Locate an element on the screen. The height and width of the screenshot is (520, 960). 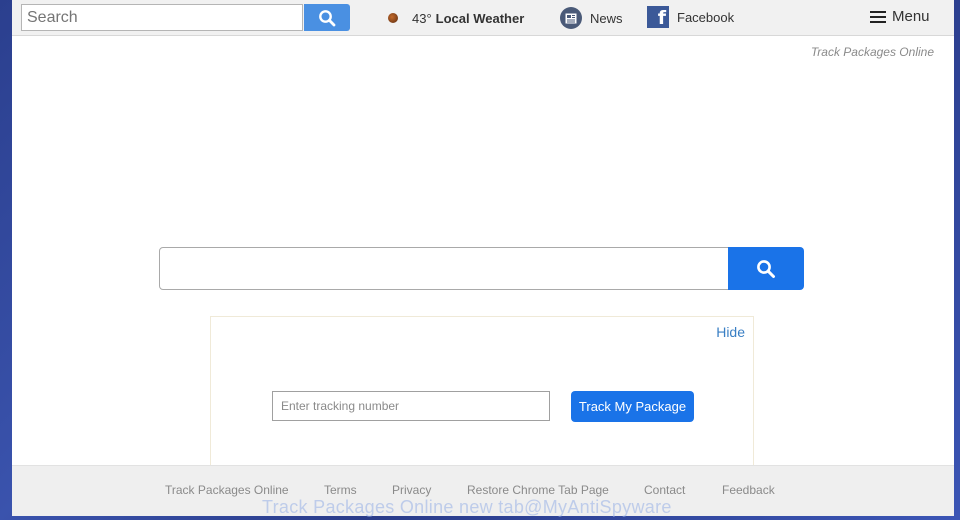
news-link: News is located at coordinates (591, 18).